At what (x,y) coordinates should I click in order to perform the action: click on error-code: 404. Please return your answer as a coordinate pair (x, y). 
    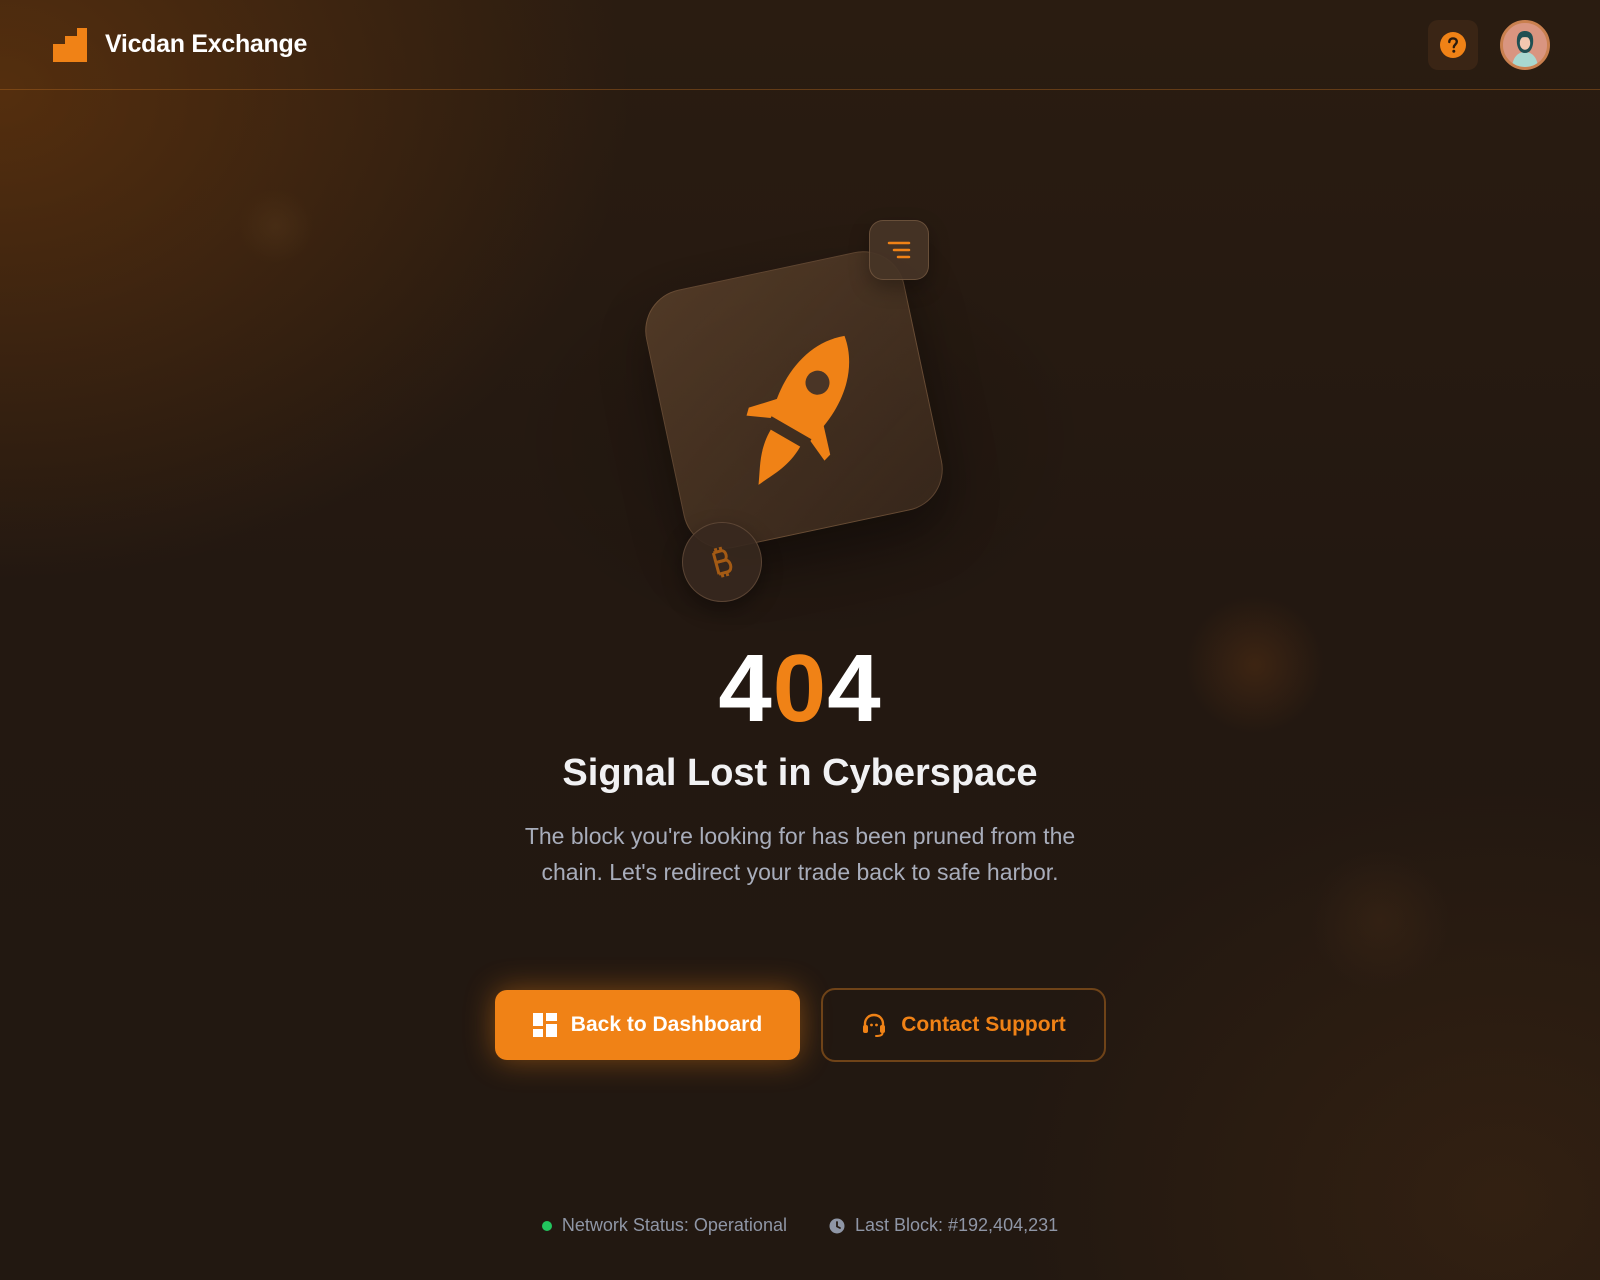
    Looking at the image, I should click on (800, 689).